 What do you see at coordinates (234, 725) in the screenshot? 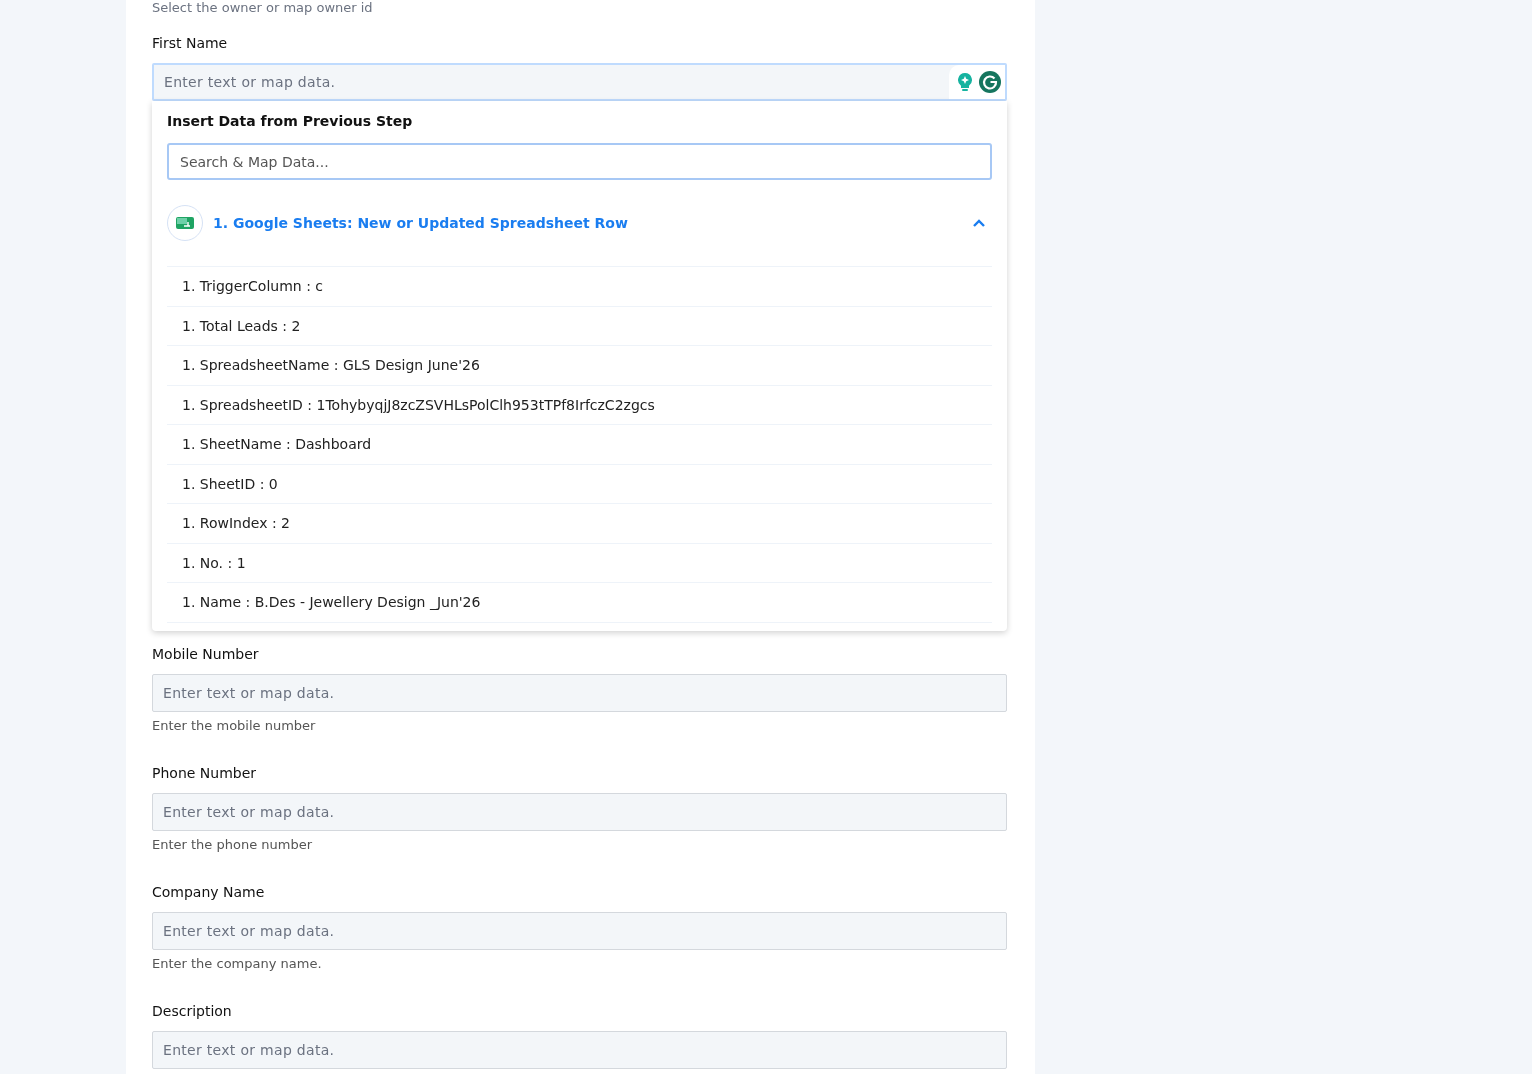
I see `field-hint: Enter the mobile number` at bounding box center [234, 725].